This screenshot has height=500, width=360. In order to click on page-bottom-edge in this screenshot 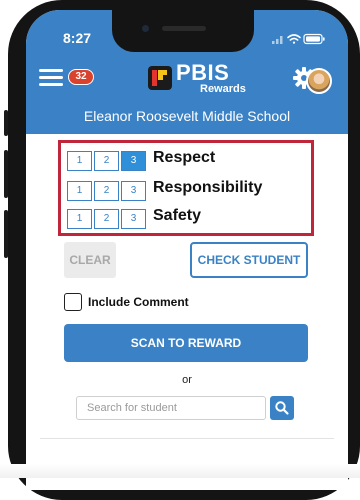, I will do `click(180, 471)`.